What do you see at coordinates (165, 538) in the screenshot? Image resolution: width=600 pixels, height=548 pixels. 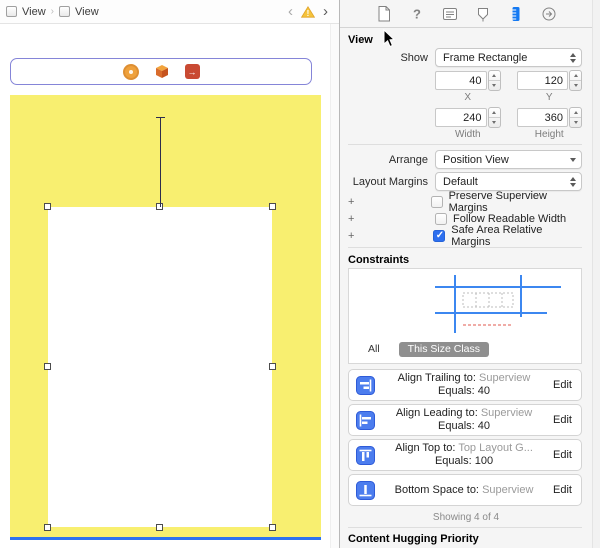 I see `bottom-constraint-line` at bounding box center [165, 538].